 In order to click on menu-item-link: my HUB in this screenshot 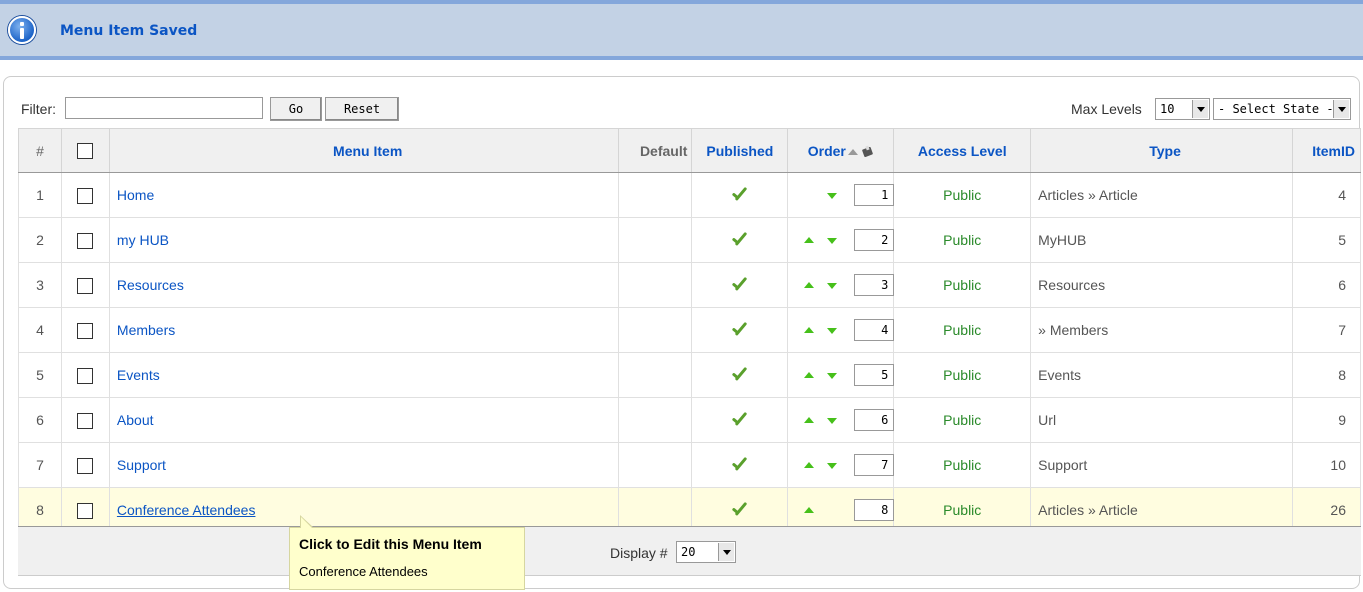, I will do `click(143, 240)`.